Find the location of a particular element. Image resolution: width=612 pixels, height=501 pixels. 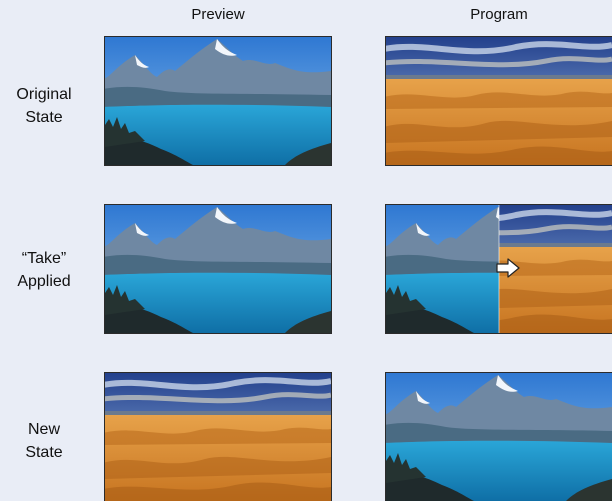

row-label-line: Applied is located at coordinates (44, 281).